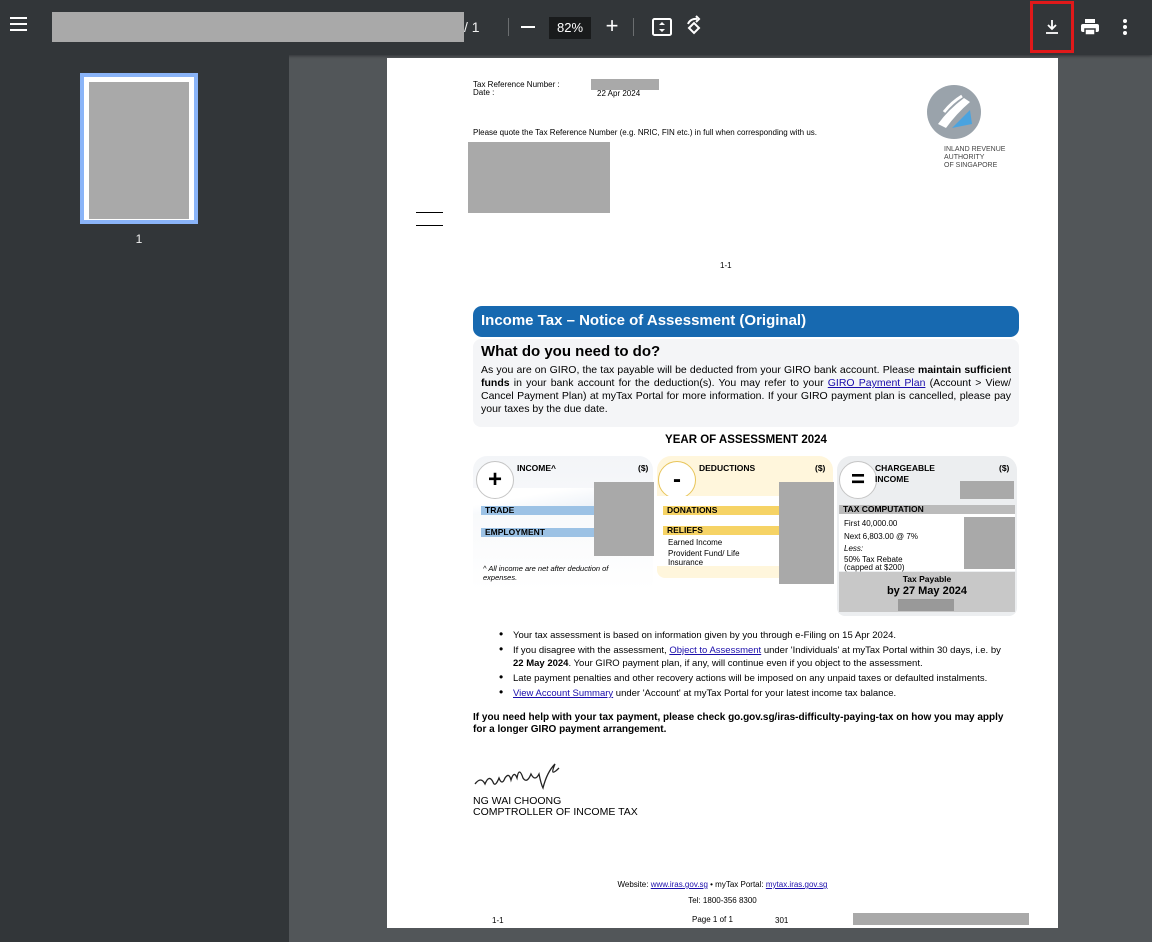 The height and width of the screenshot is (942, 1152). I want to click on chargeable-value-redacted, so click(987, 490).